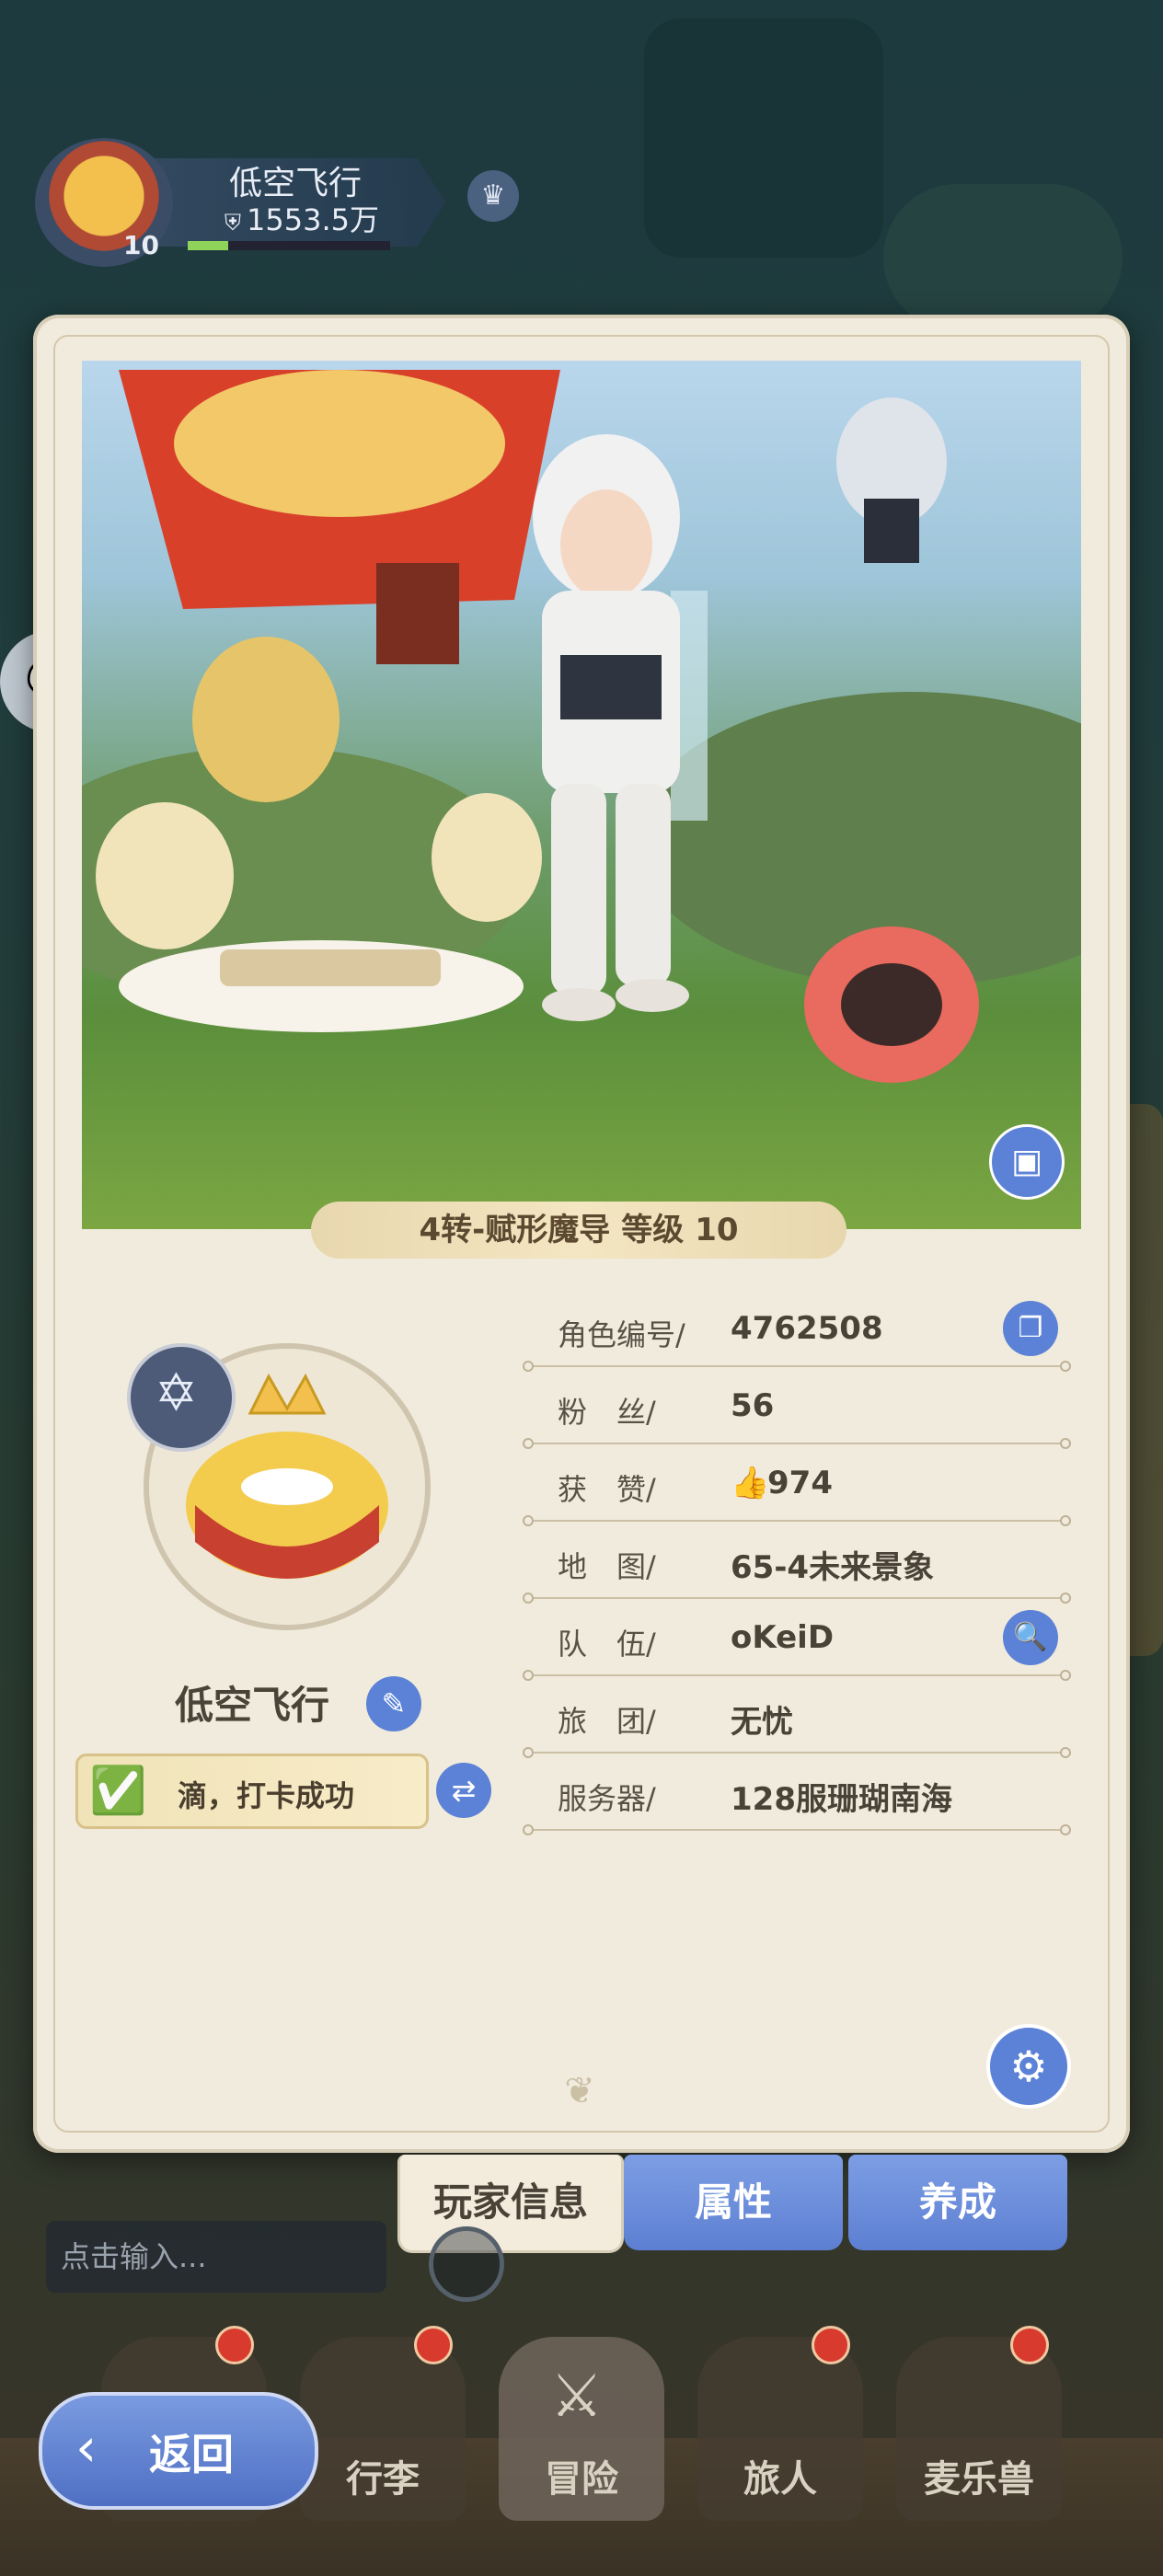  Describe the element at coordinates (192, 2454) in the screenshot. I see `back-label: 返回` at that location.